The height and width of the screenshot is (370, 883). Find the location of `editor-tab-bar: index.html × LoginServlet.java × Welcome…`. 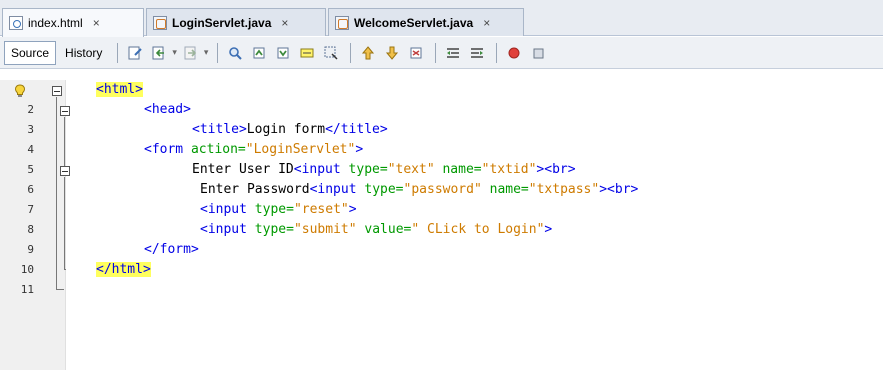

editor-tab-bar: index.html × LoginServlet.java × Welcome… is located at coordinates (441, 18).